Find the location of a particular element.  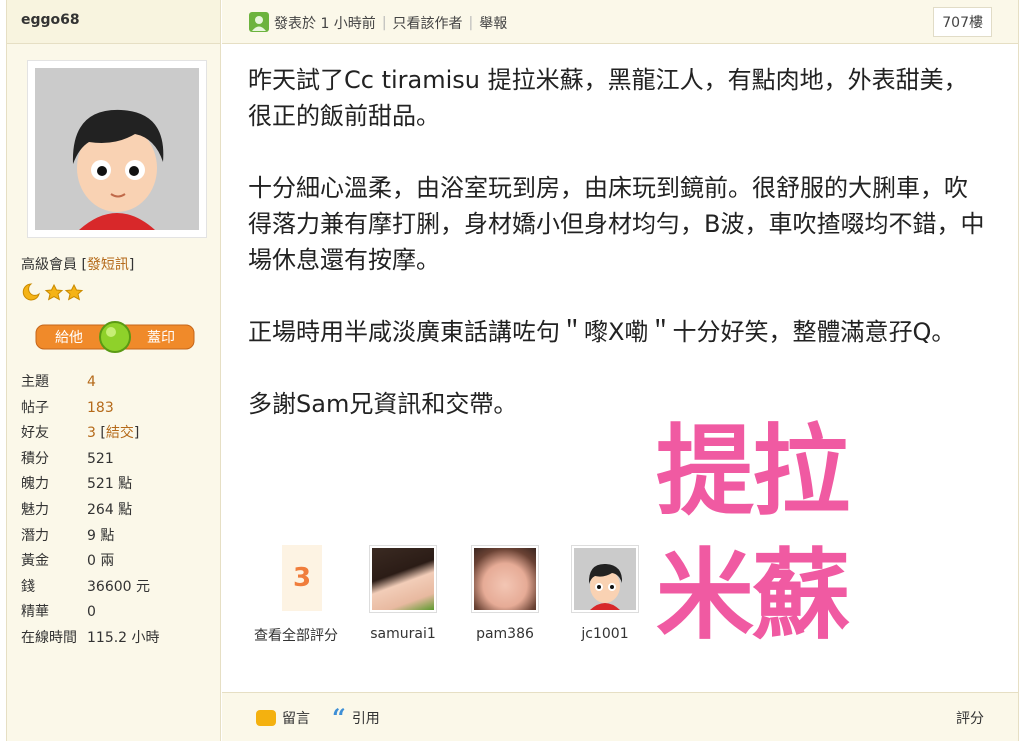

view-all-ratings-link: 查看全部評分 is located at coordinates (296, 635).